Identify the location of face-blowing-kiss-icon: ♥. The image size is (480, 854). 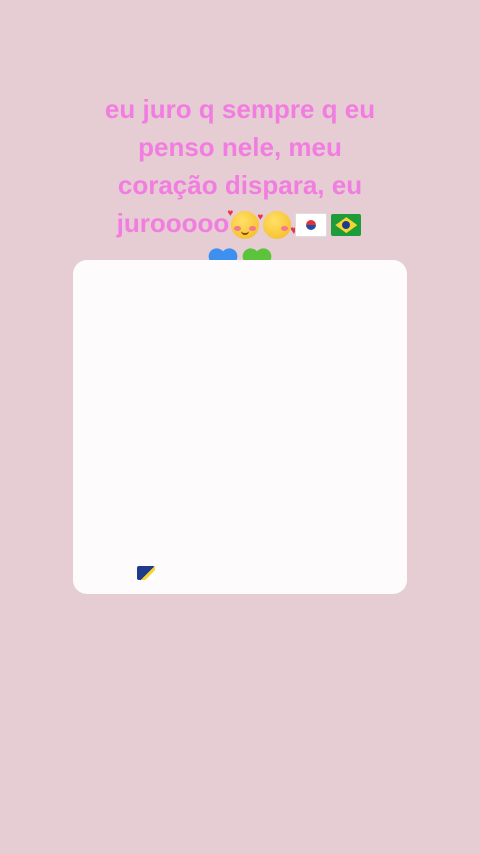
(280, 225).